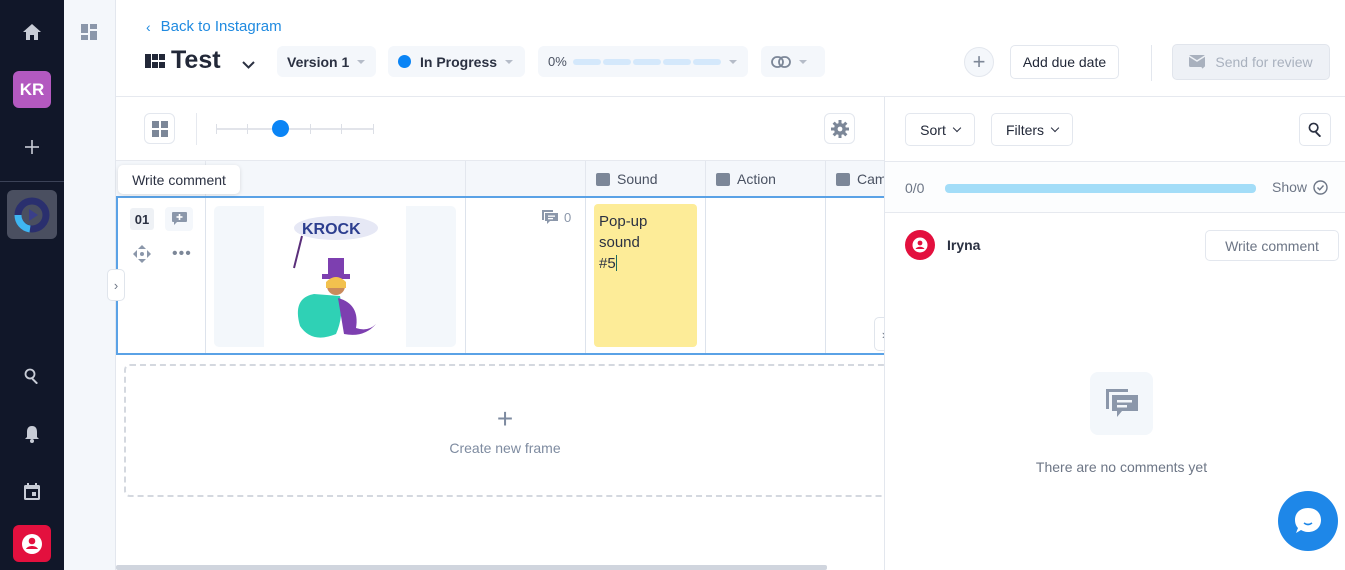 This screenshot has height=570, width=1345. I want to click on version-select: Version 1, so click(326, 61).